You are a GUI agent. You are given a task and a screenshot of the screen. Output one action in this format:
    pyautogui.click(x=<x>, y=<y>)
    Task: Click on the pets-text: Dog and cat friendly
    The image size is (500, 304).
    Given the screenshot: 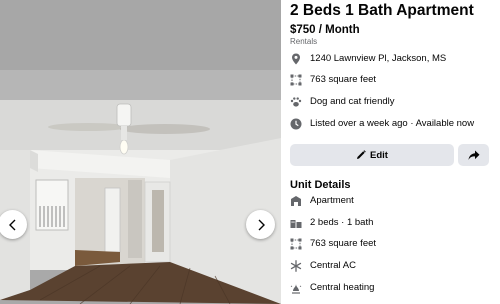 What is the action you would take?
    pyautogui.click(x=352, y=101)
    